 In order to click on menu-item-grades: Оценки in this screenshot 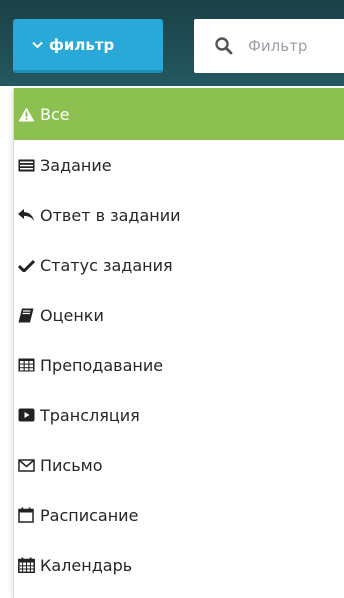, I will do `click(179, 315)`.